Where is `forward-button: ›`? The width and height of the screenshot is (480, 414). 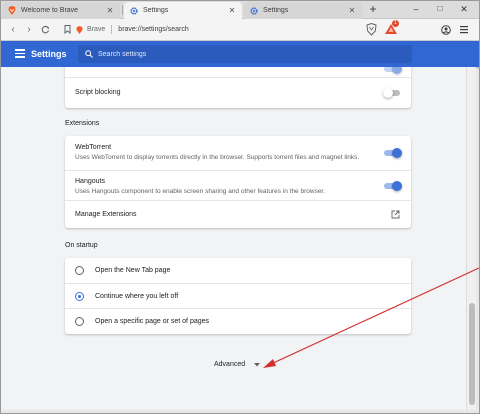
forward-button: › is located at coordinates (29, 30).